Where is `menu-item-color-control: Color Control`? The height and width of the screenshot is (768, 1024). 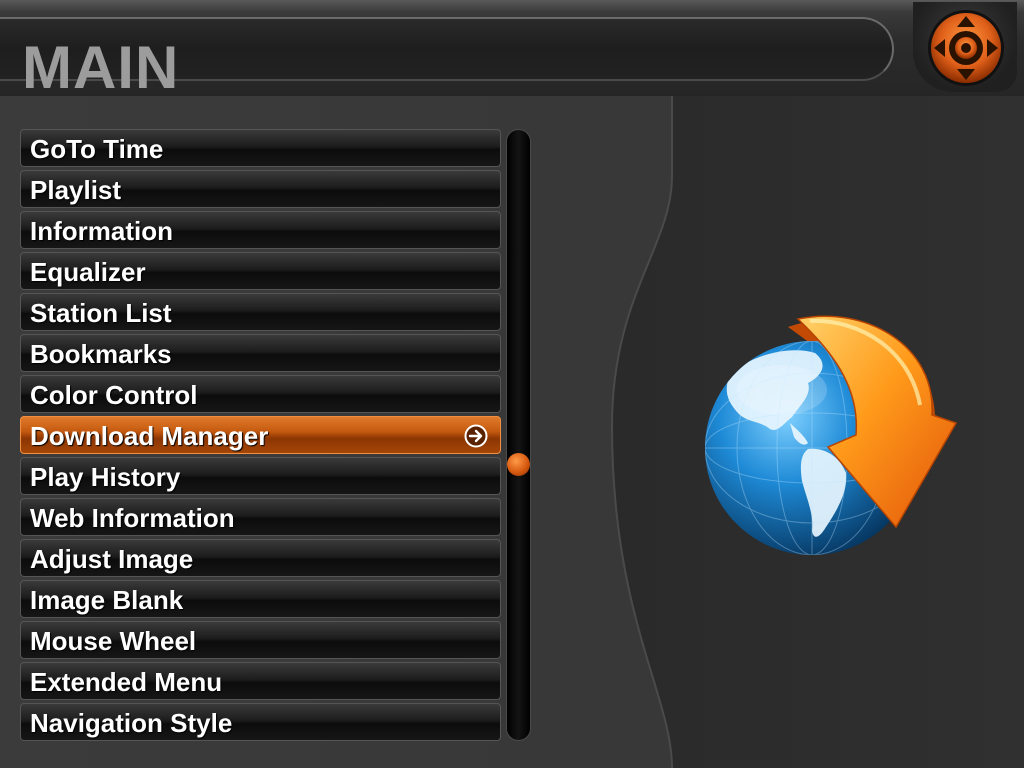 menu-item-color-control: Color Control is located at coordinates (260, 394).